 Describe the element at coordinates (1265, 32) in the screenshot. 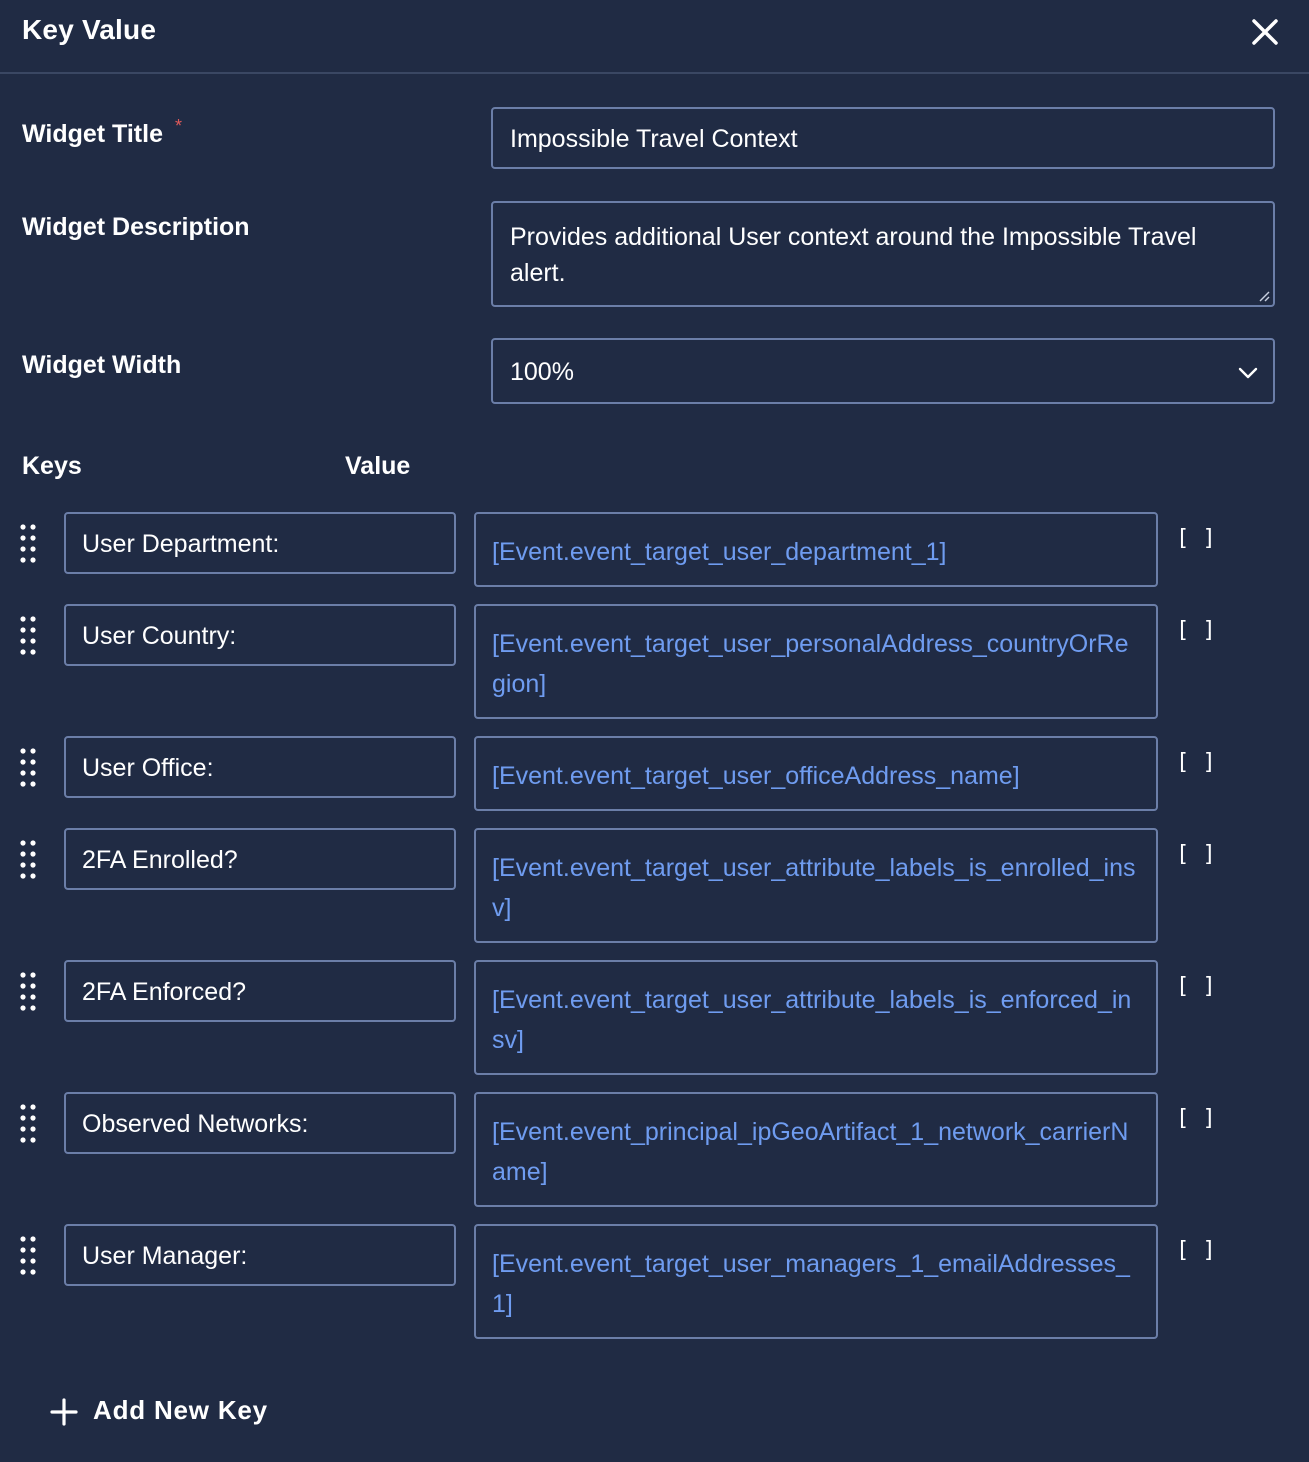

I see `close-icon` at that location.